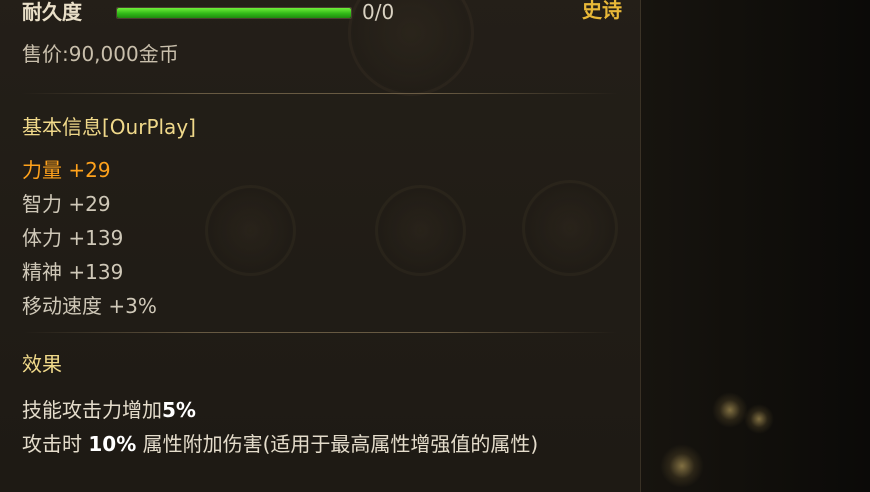 This screenshot has width=870, height=492. Describe the element at coordinates (73, 238) in the screenshot. I see `stat-vitality: 体力 +139` at that location.